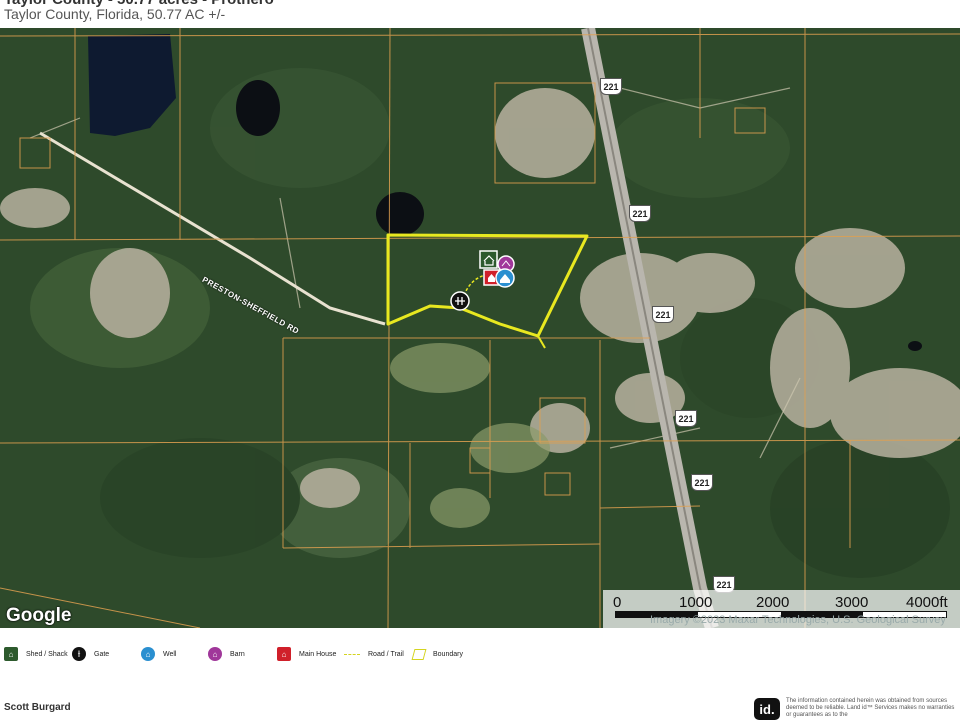  What do you see at coordinates (767, 709) in the screenshot?
I see `land-id-logo: id.` at bounding box center [767, 709].